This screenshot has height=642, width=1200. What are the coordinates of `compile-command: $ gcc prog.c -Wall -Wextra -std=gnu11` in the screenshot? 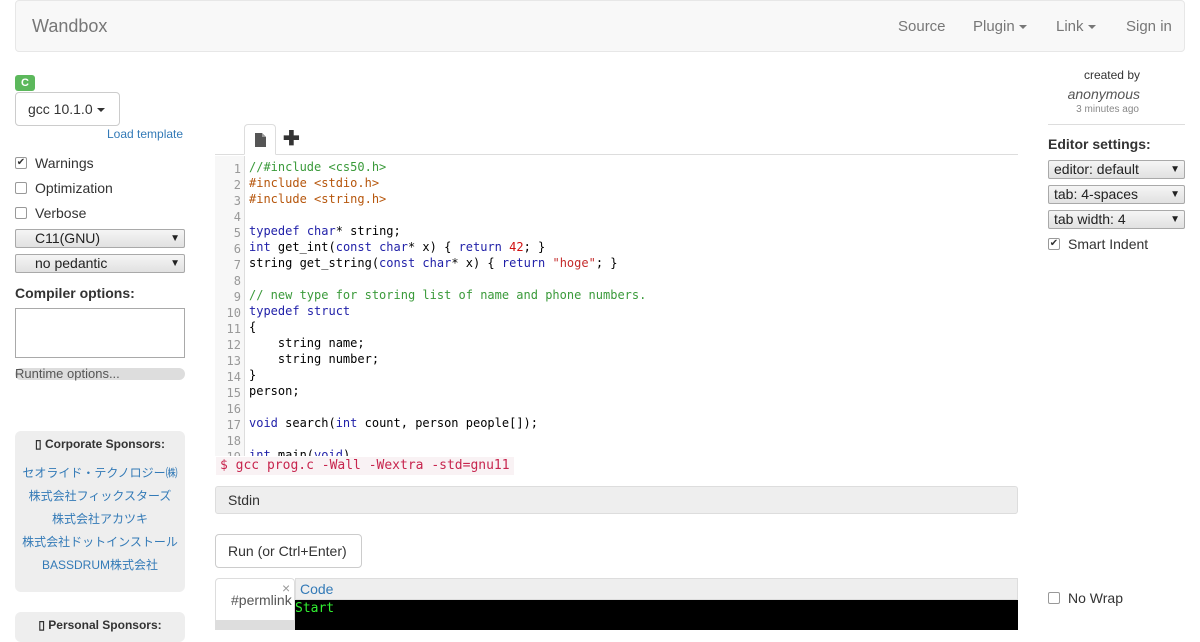 It's located at (365, 466).